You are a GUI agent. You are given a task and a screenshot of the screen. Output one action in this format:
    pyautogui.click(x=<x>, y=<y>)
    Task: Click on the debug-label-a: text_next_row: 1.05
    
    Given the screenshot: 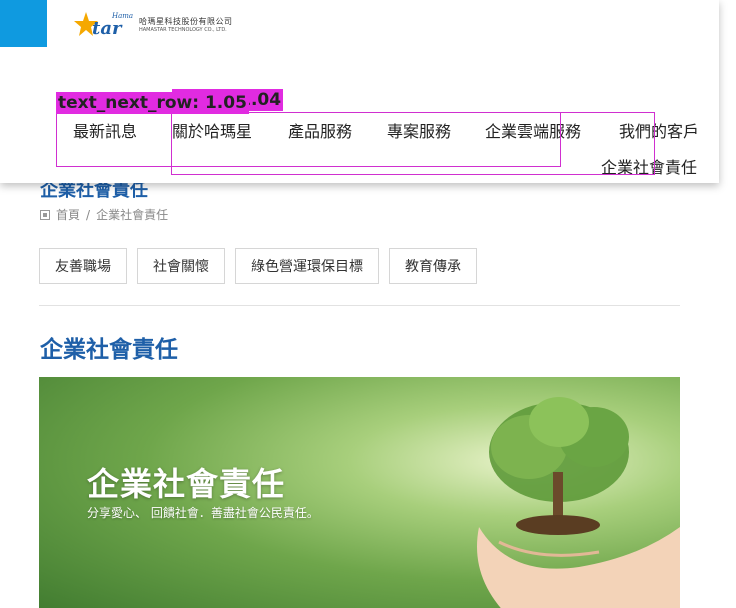 What is the action you would take?
    pyautogui.click(x=152, y=103)
    